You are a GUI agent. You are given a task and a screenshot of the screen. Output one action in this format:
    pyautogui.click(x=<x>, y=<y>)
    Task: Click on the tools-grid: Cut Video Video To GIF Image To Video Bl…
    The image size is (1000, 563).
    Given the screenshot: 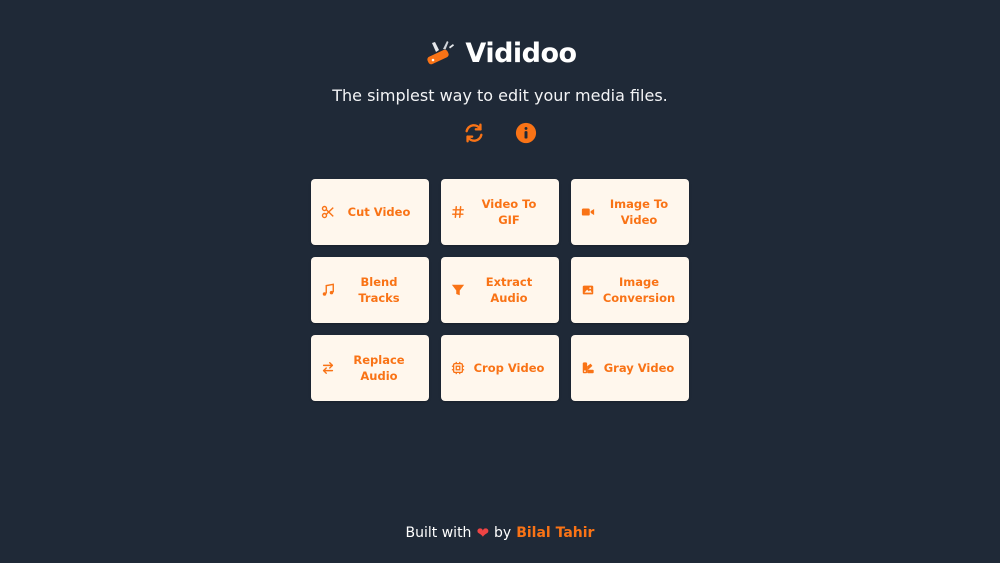 What is the action you would take?
    pyautogui.click(x=500, y=290)
    